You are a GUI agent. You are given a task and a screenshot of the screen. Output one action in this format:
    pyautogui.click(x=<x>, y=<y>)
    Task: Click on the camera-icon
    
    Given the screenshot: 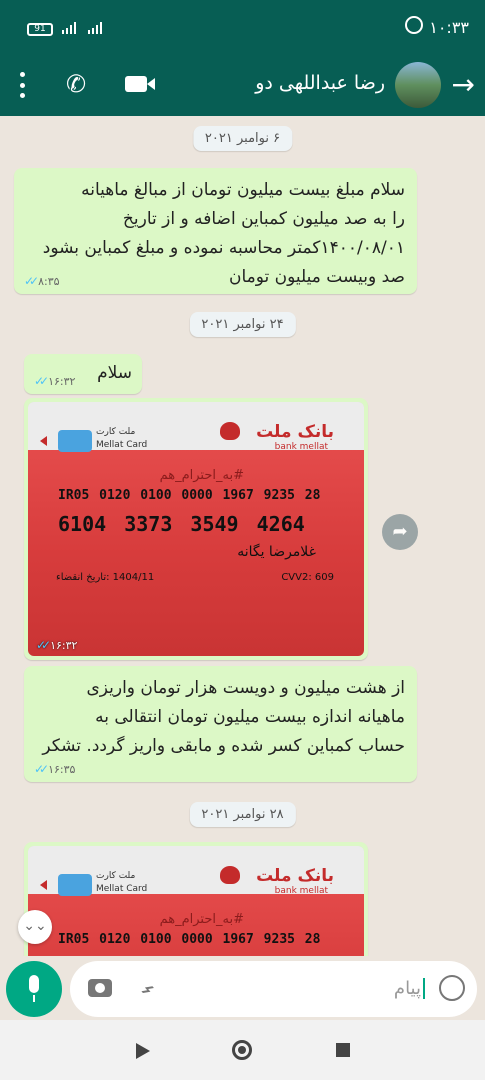 What is the action you would take?
    pyautogui.click(x=100, y=988)
    